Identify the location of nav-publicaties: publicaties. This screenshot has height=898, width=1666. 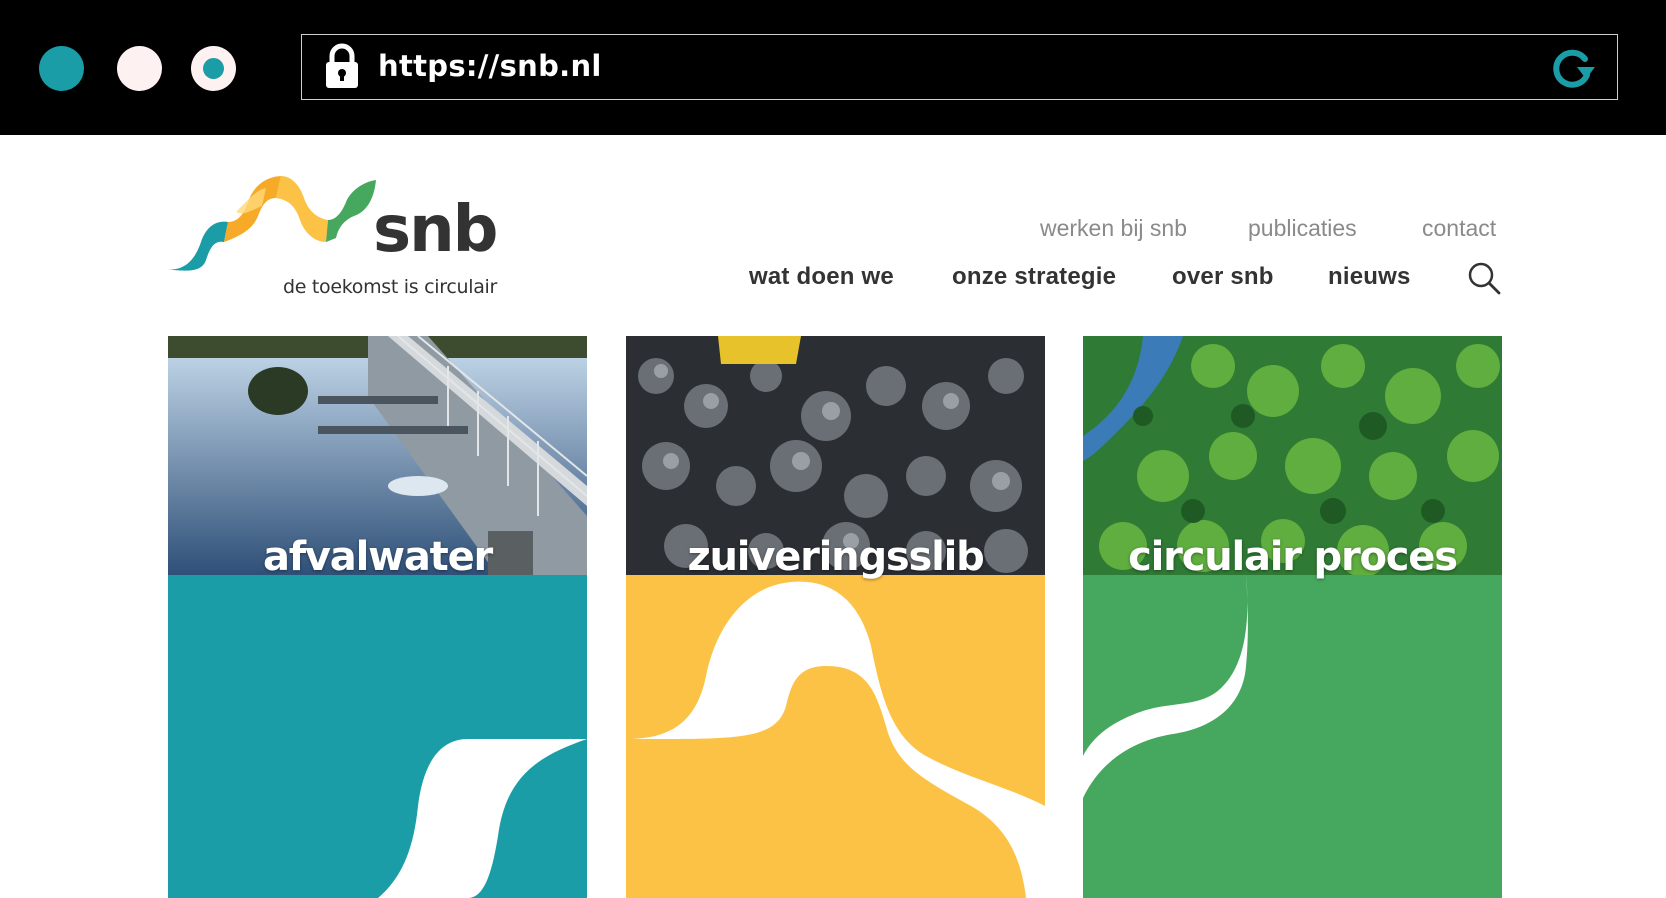
(1302, 228).